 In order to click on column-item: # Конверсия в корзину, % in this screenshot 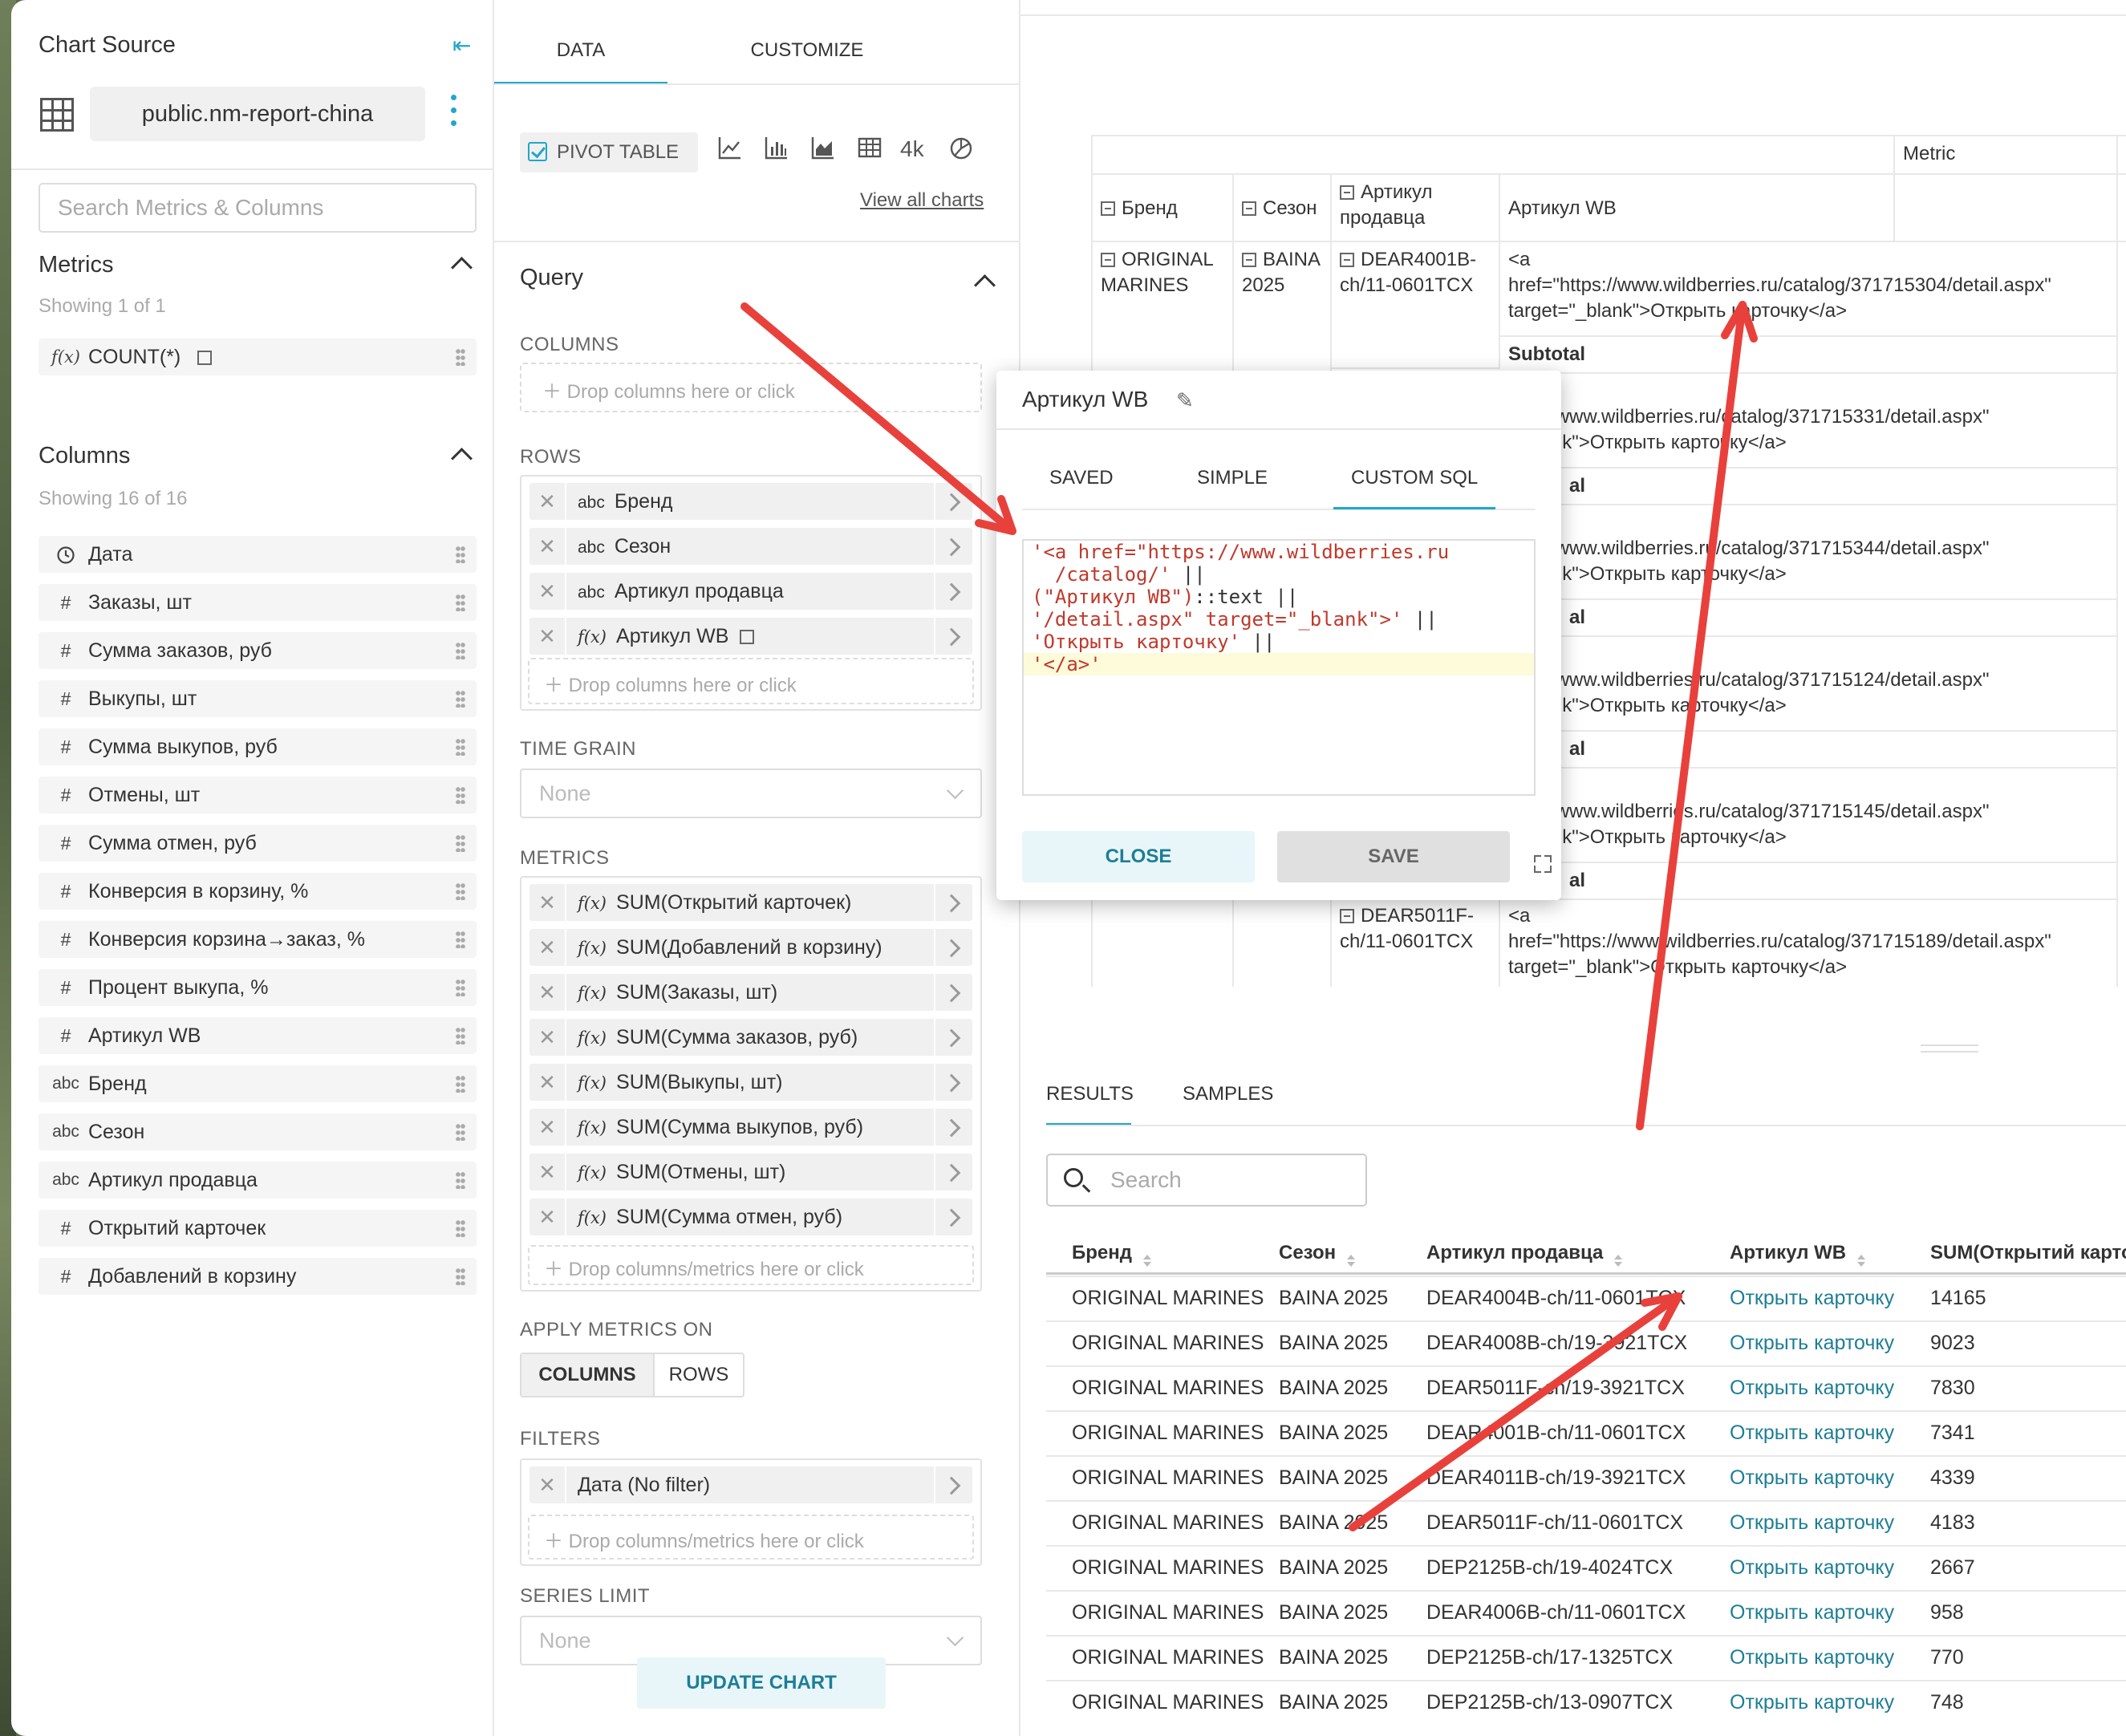, I will do `click(258, 892)`.